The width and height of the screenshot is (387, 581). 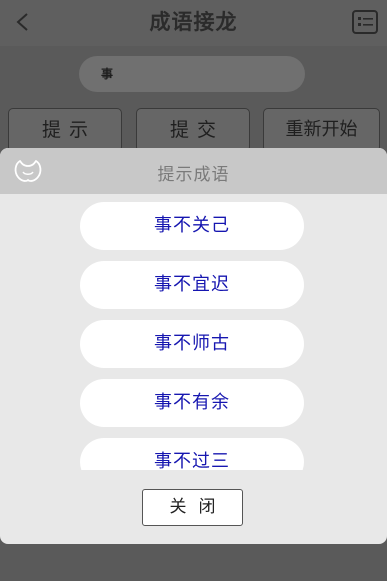 I want to click on current-word-field: 事, so click(x=192, y=74).